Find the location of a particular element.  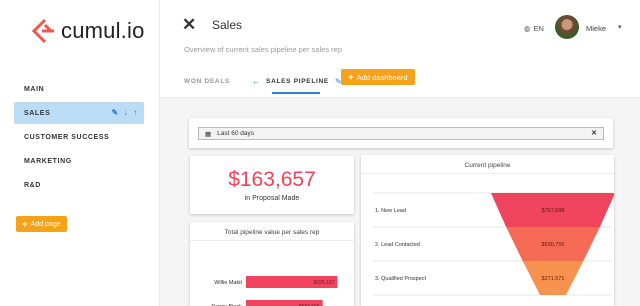

logo: cumul.io is located at coordinates (87, 31).